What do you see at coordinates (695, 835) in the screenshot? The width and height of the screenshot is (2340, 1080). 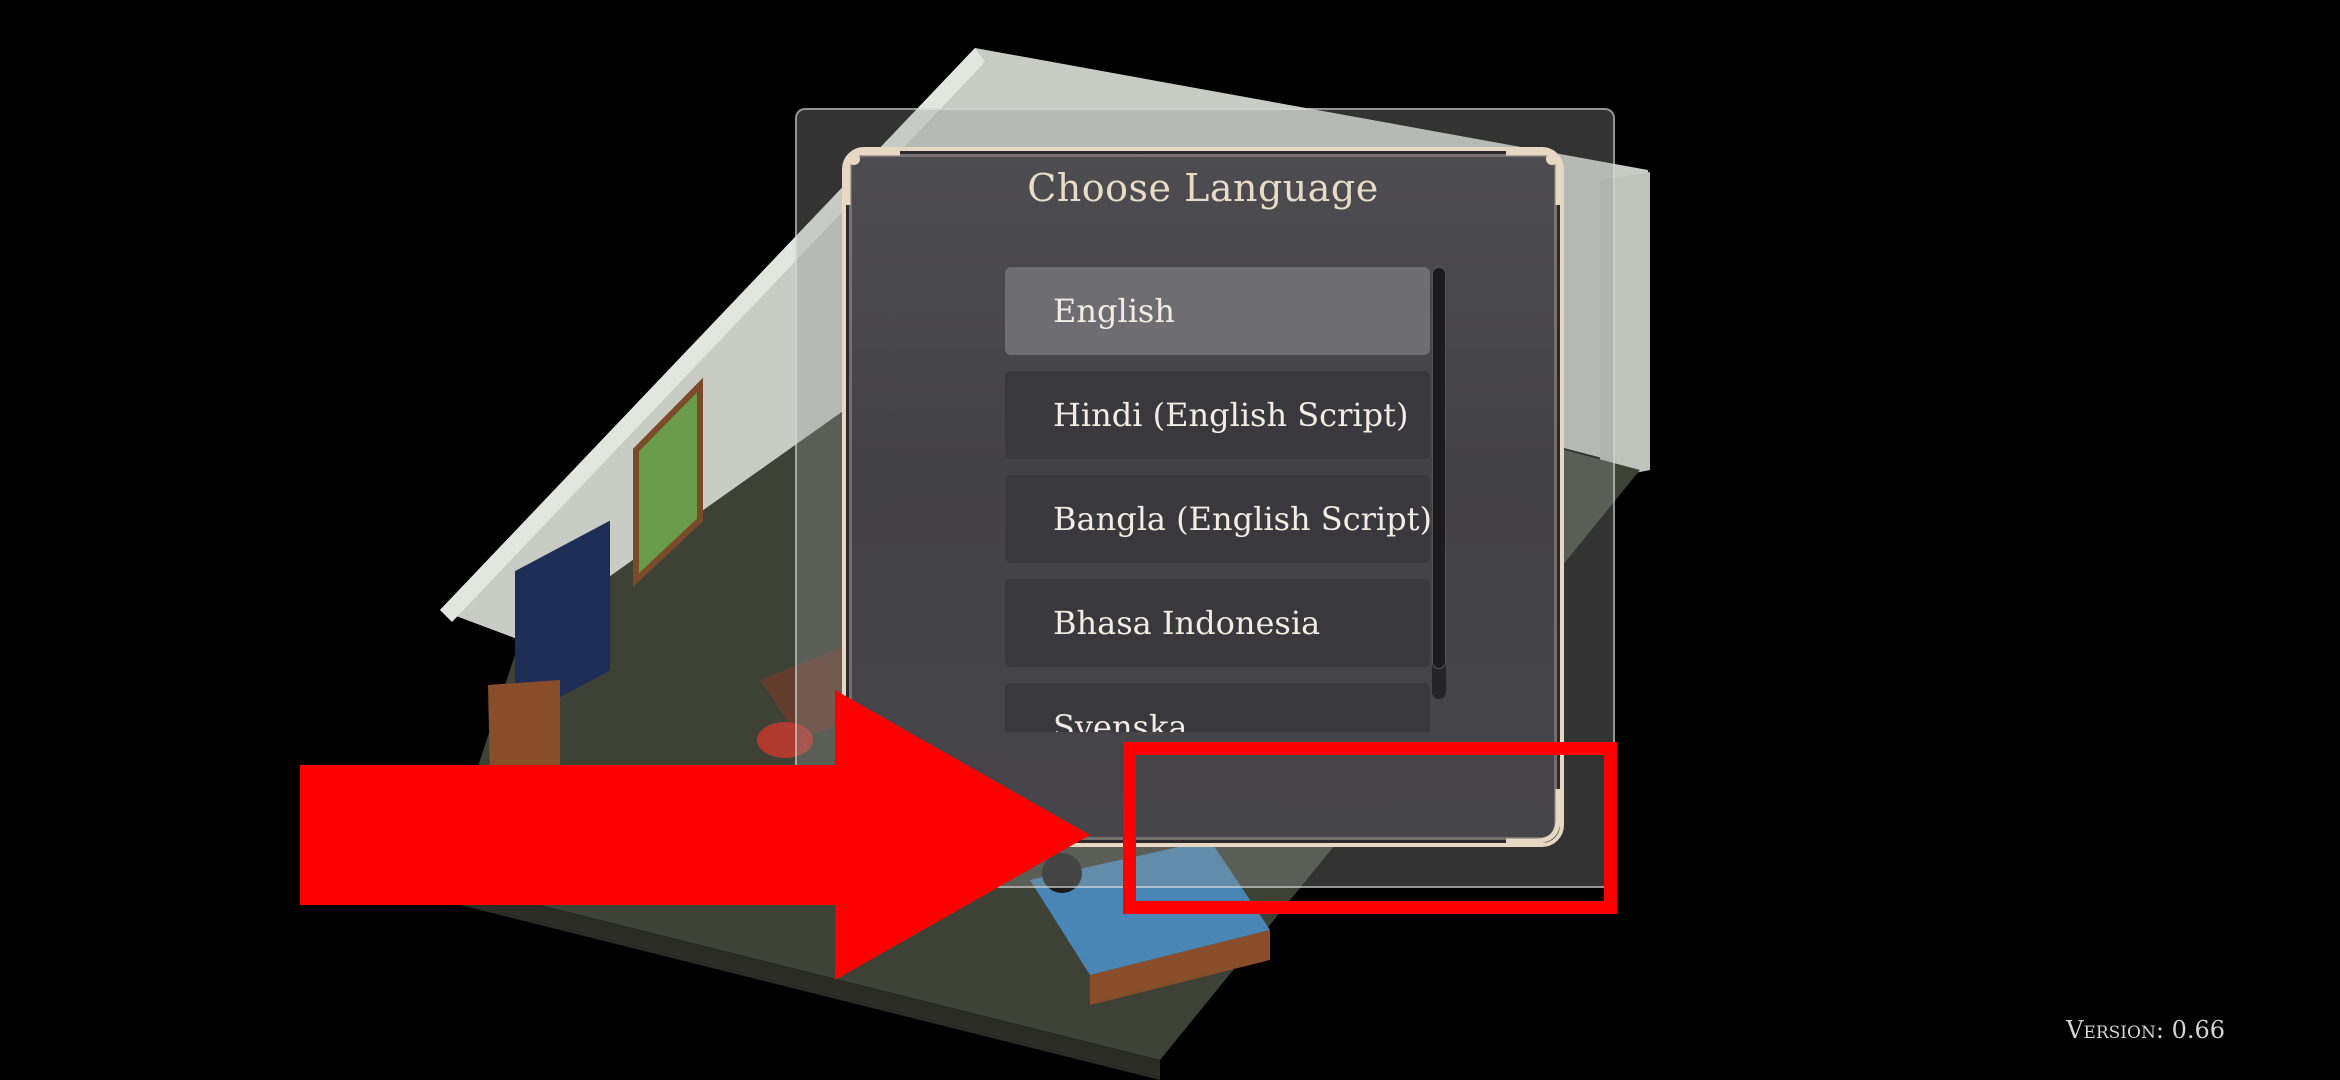 I see `arrow-right-icon` at bounding box center [695, 835].